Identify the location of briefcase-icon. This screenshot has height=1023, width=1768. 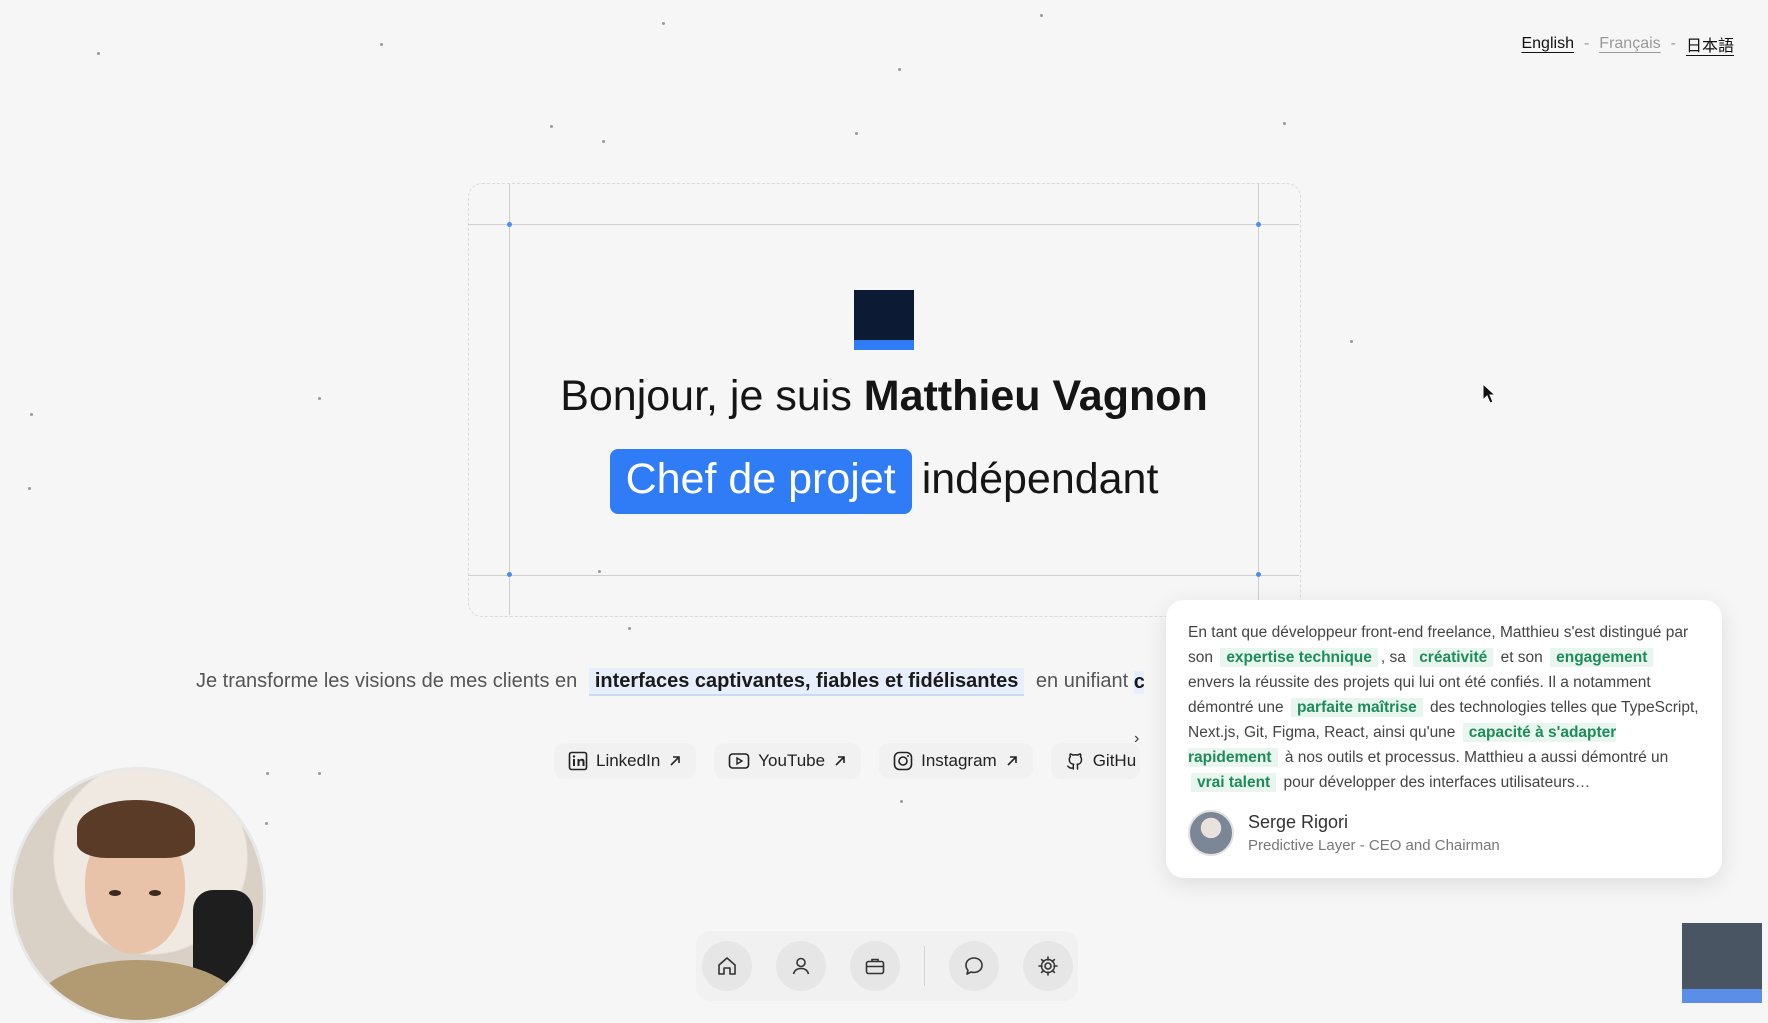
(874, 966).